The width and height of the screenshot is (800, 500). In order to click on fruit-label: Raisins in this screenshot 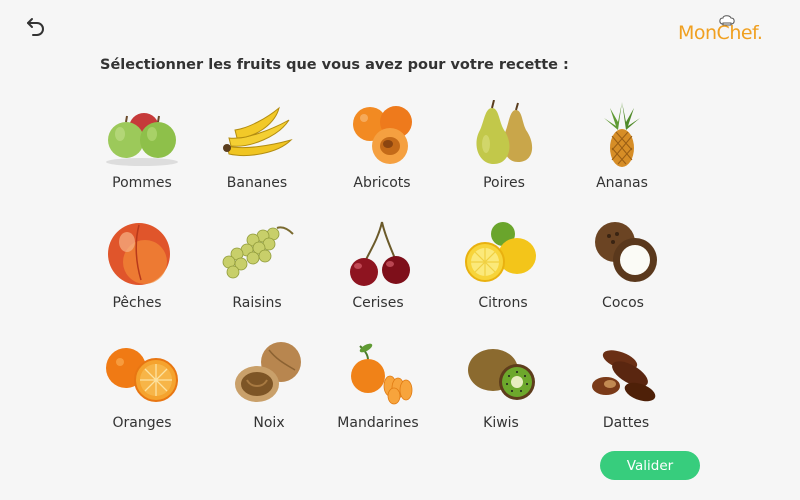, I will do `click(257, 303)`.